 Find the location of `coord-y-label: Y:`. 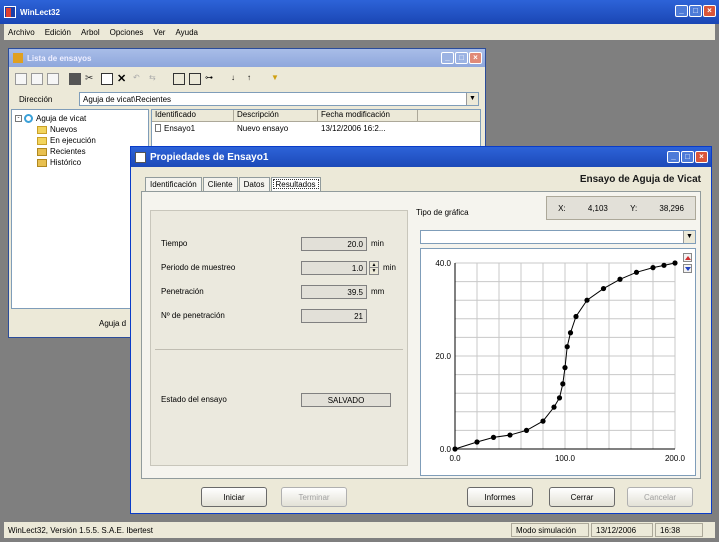

coord-y-label: Y: is located at coordinates (634, 208).